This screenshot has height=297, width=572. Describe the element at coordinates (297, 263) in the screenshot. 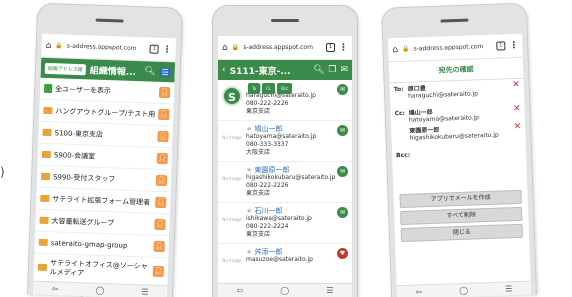

I see `contact-info: ★ 舛添一郎 masuzoe@sateraito.jp` at that location.